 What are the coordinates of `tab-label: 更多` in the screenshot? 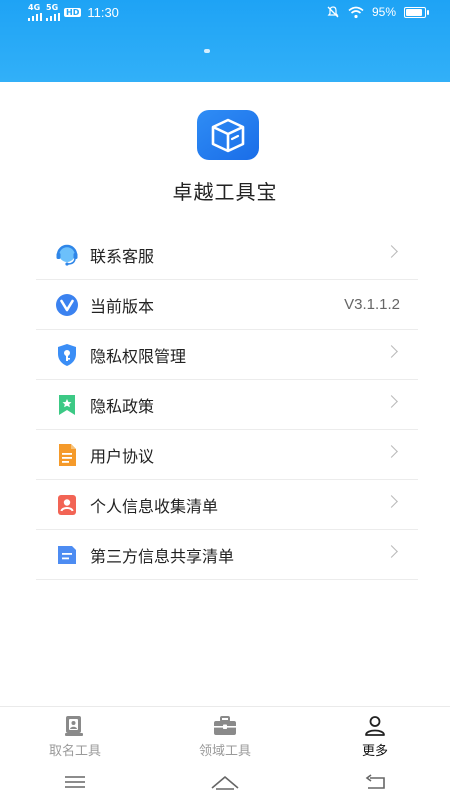 It's located at (374, 751).